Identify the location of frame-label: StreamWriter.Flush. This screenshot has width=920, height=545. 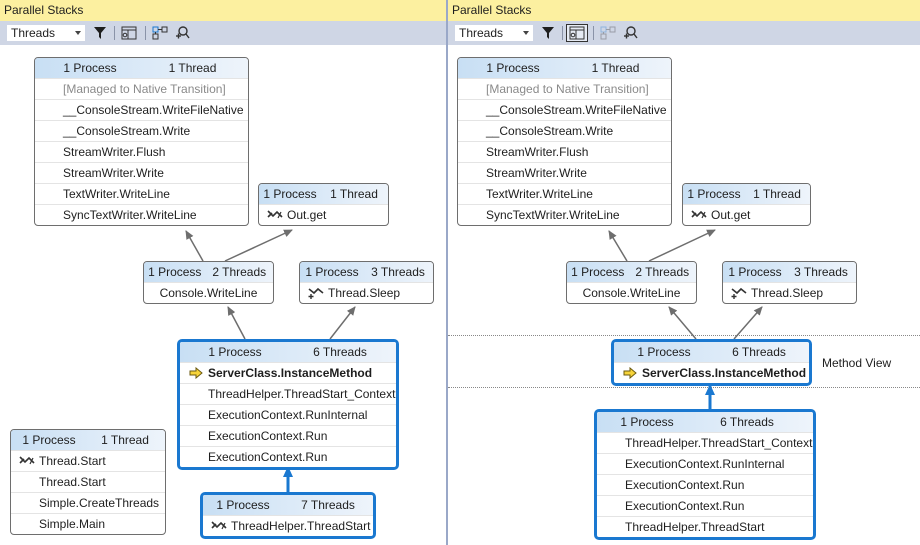
(114, 152).